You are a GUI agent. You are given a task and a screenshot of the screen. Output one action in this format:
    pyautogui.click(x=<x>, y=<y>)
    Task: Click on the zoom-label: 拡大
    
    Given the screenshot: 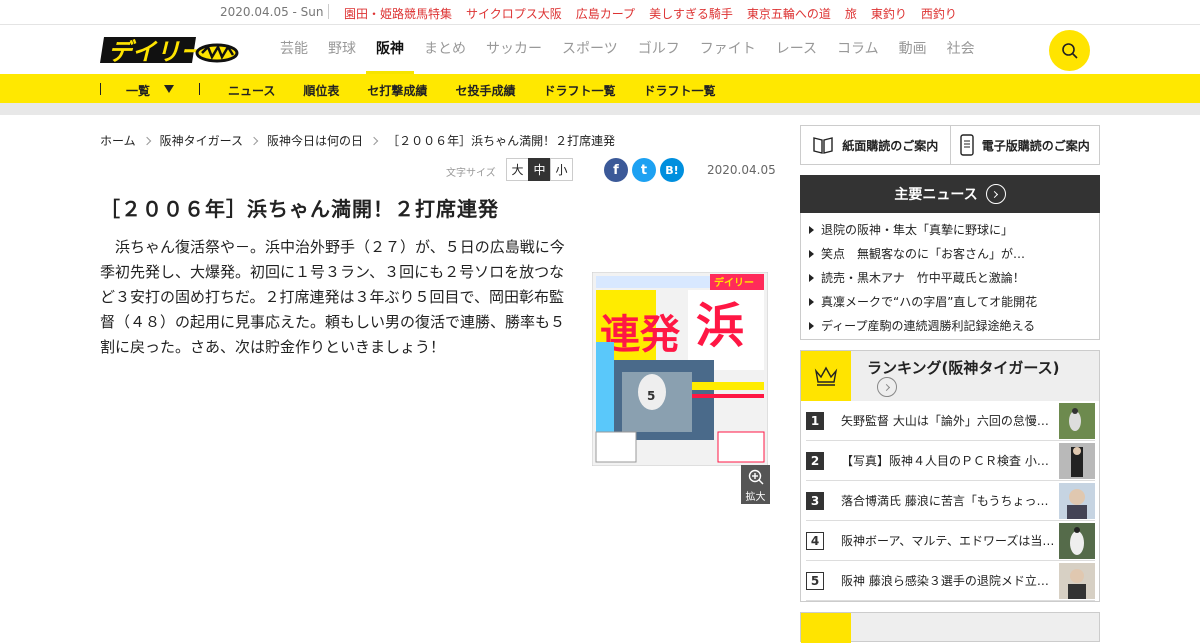 What is the action you would take?
    pyautogui.click(x=755, y=497)
    